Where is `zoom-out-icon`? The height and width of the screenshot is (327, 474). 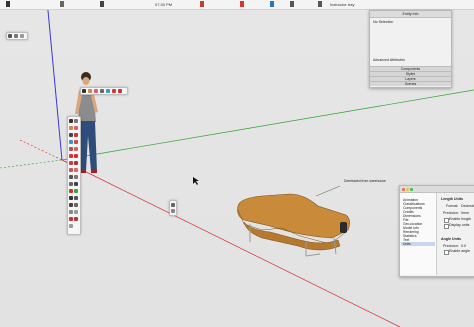 zoom-out-icon is located at coordinates (173, 211).